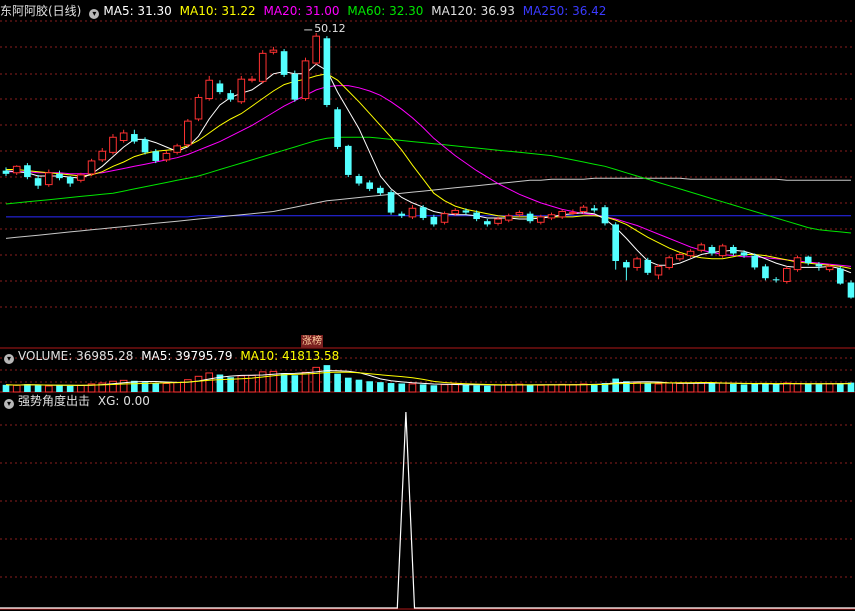 Image resolution: width=855 pixels, height=611 pixels. I want to click on stock-title: 东阿阿胶(日线), so click(41, 11).